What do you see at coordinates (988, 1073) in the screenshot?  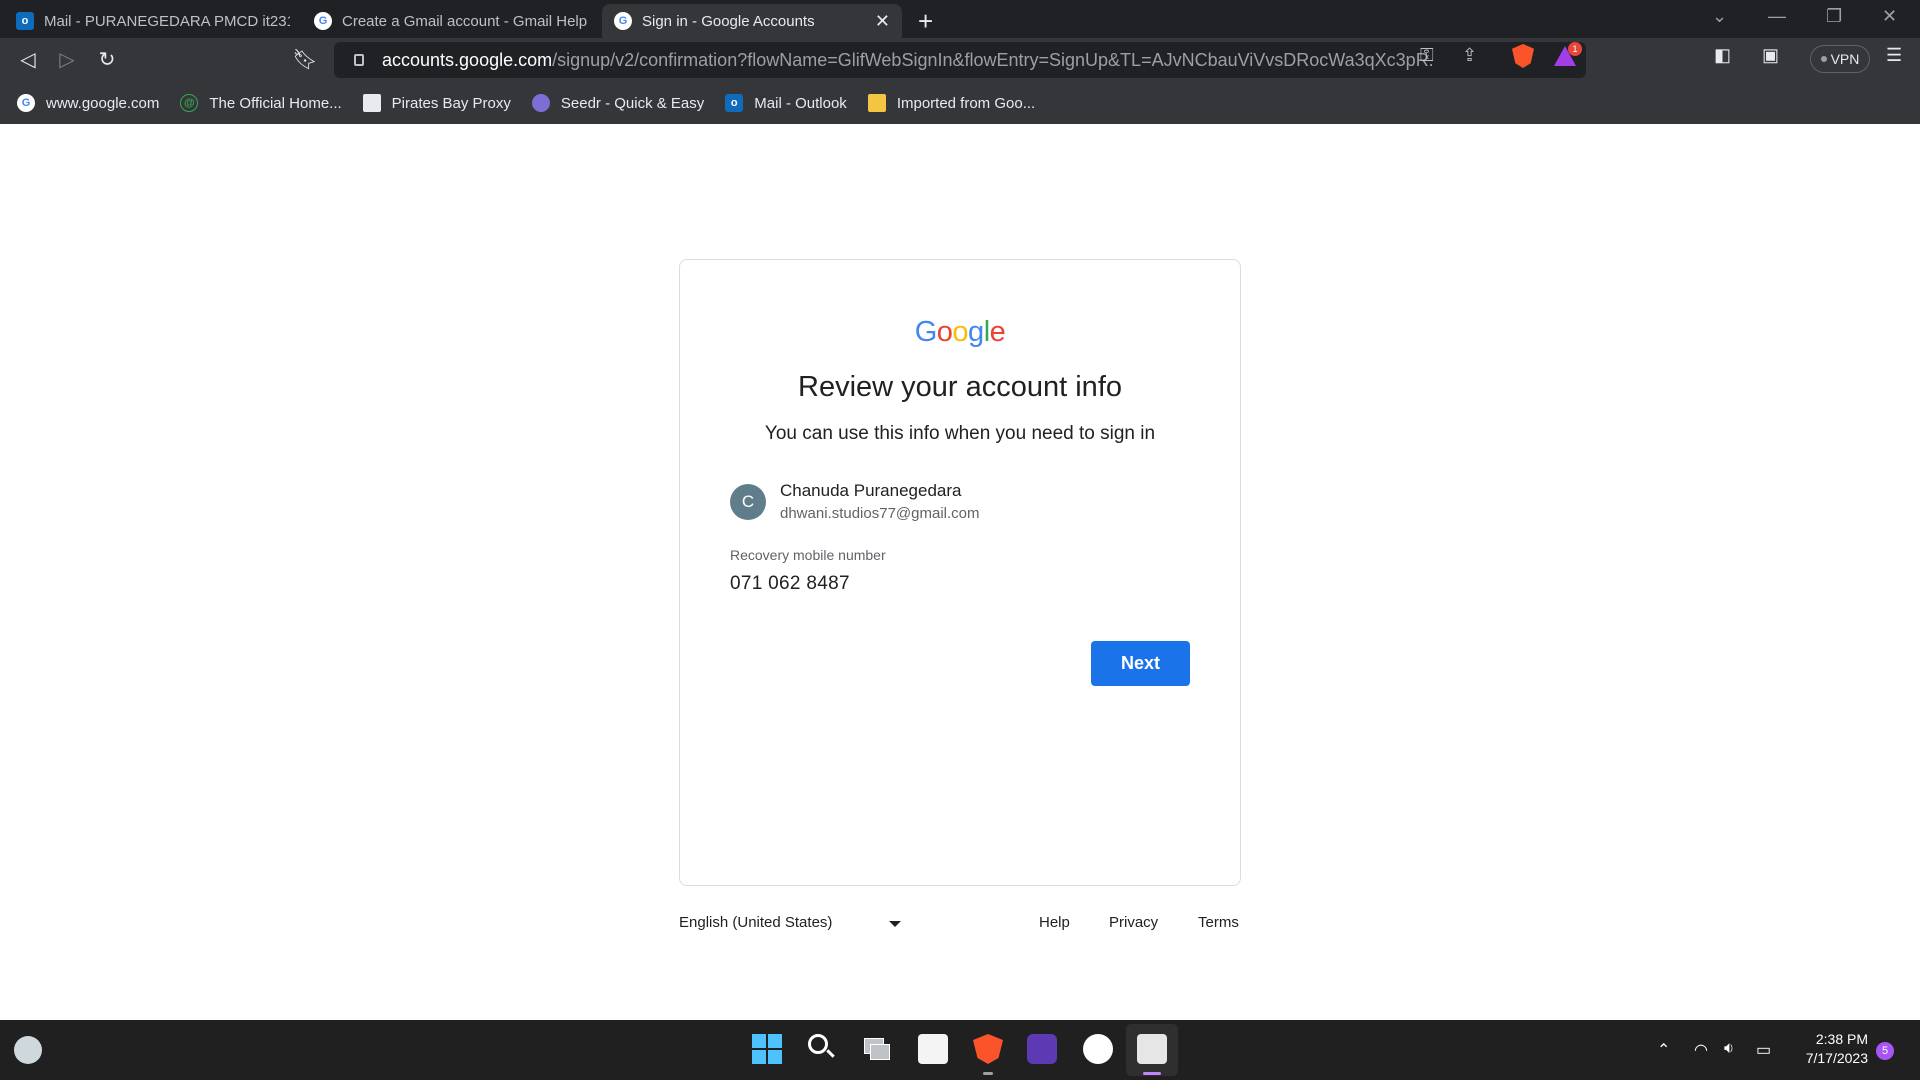 I see `running-indicator` at bounding box center [988, 1073].